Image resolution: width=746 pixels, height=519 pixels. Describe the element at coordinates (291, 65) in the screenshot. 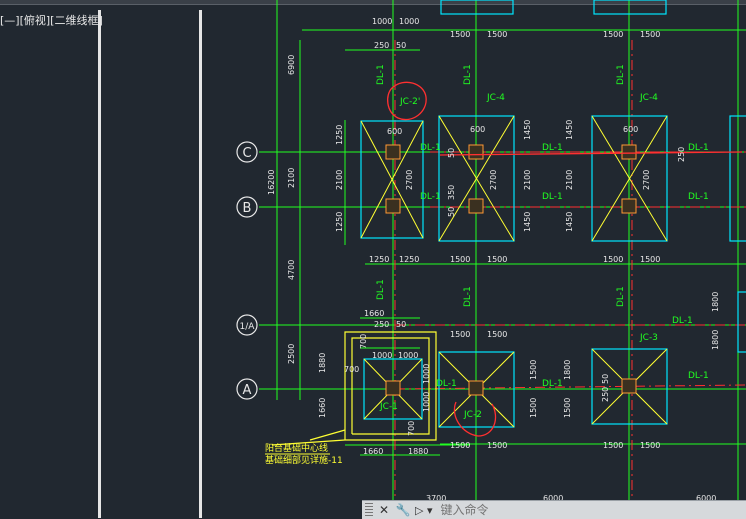

I see `svg-text: 6900` at that location.